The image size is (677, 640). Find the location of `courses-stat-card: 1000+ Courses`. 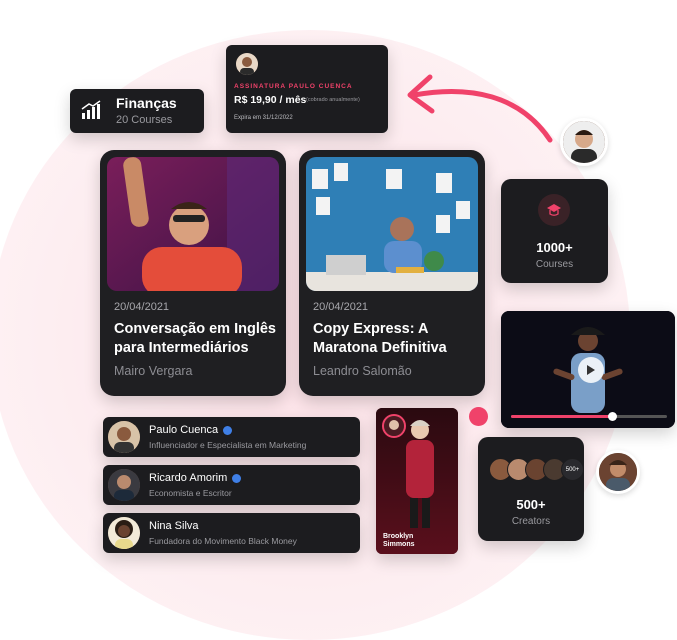

courses-stat-card: 1000+ Courses is located at coordinates (554, 231).